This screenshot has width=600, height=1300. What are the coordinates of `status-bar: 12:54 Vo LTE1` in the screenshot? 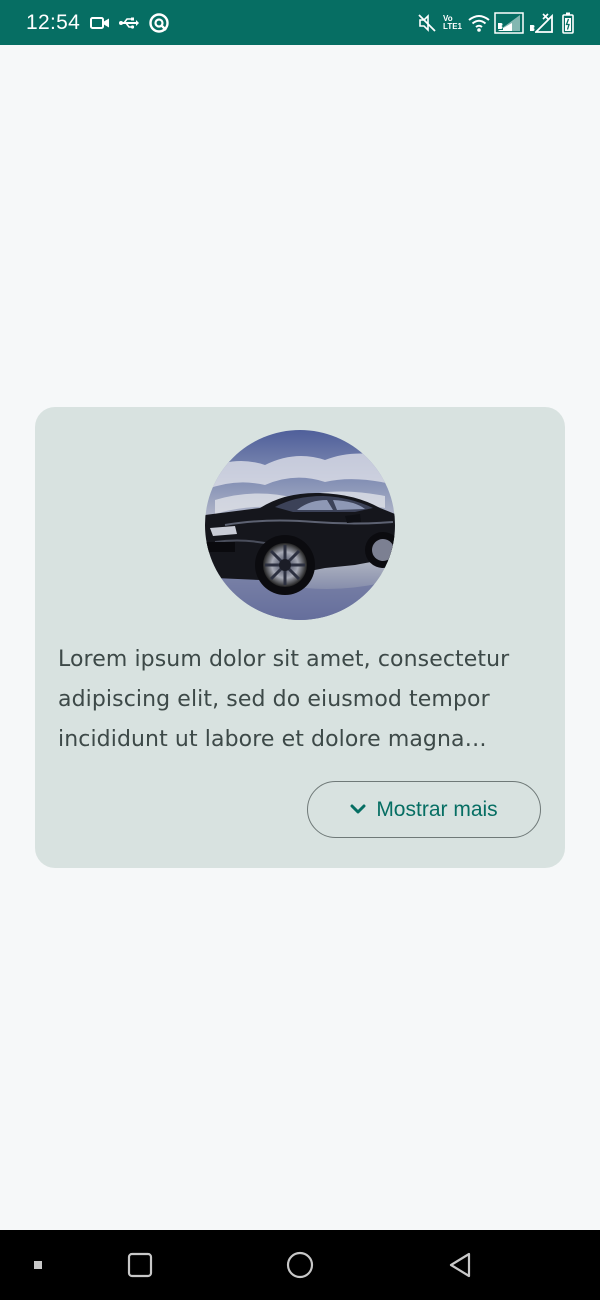 It's located at (300, 22).